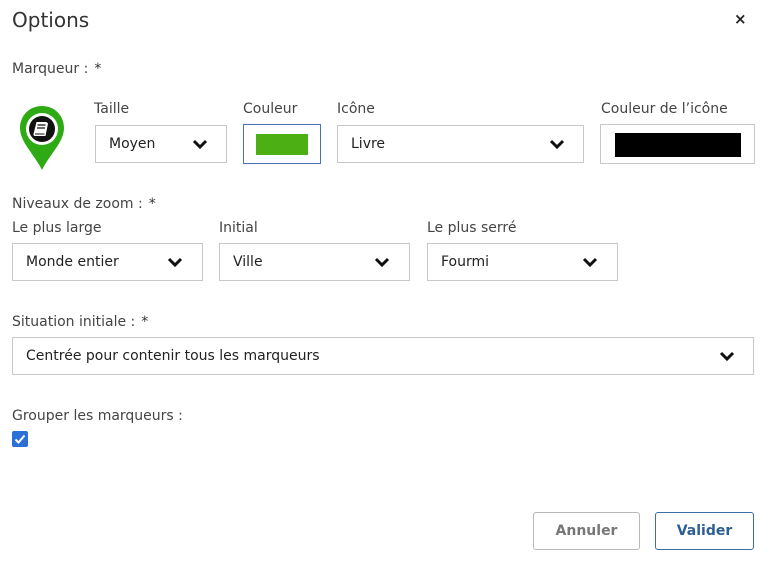 This screenshot has width=765, height=563. I want to click on icon-color-label: Couleur de l’icône, so click(664, 109).